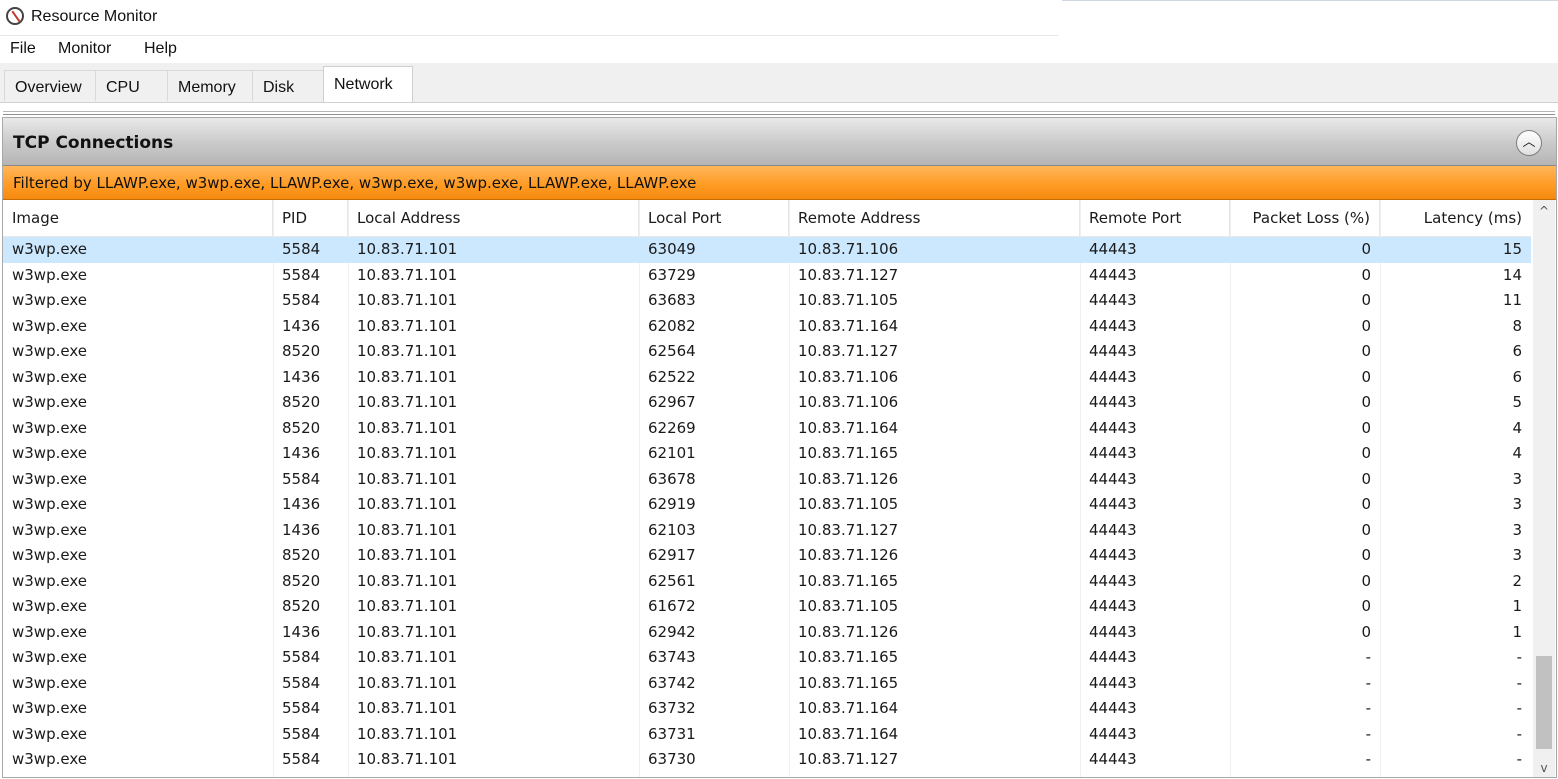 This screenshot has height=779, width=1558. Describe the element at coordinates (84, 49) in the screenshot. I see `menu-monitor: Monitor` at that location.